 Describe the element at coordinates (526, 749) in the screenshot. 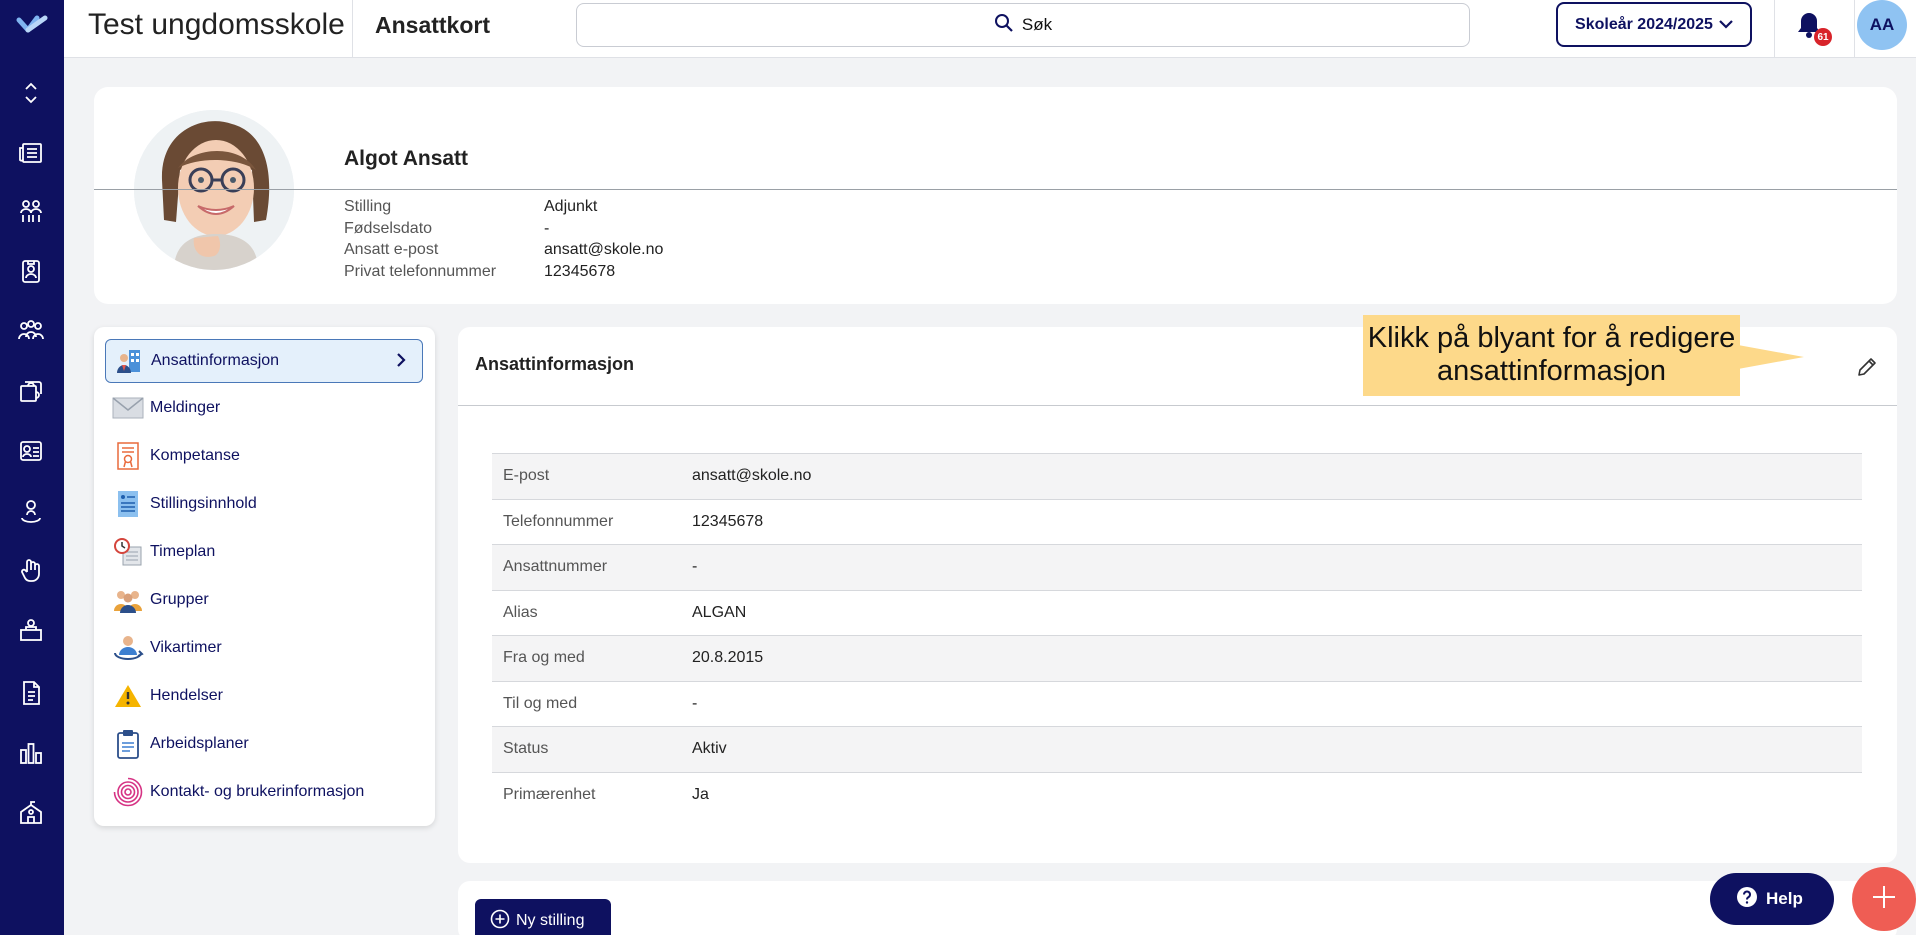

I see `row-label: Status` at that location.